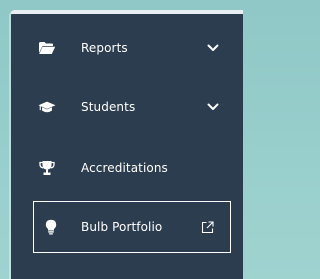 Image resolution: width=320 pixels, height=279 pixels. I want to click on graduation-cap-icon, so click(47, 107).